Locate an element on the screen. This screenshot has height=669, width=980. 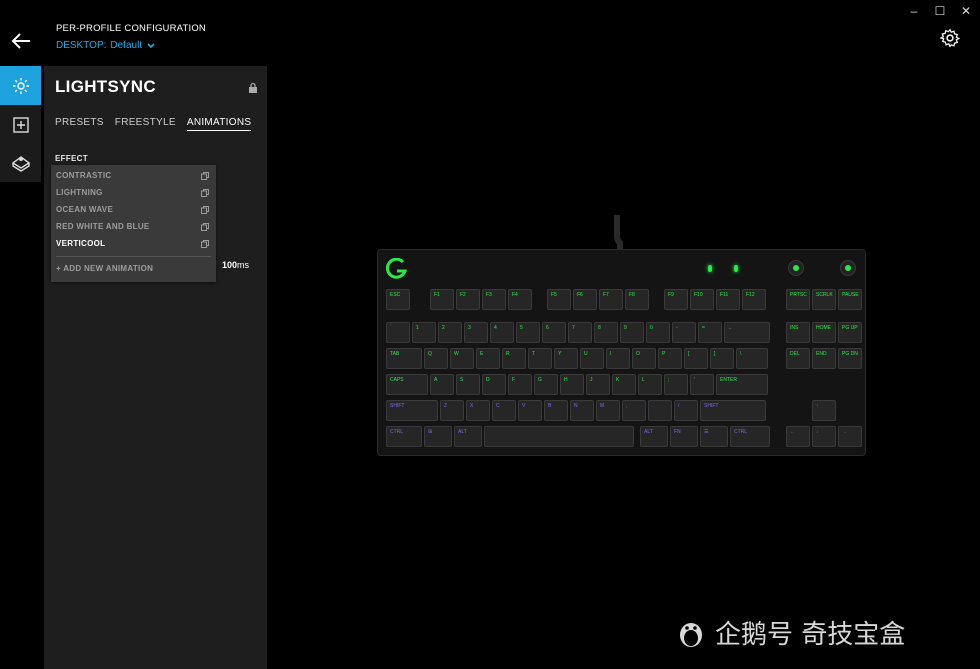
close-button: ✕ is located at coordinates (966, 11).